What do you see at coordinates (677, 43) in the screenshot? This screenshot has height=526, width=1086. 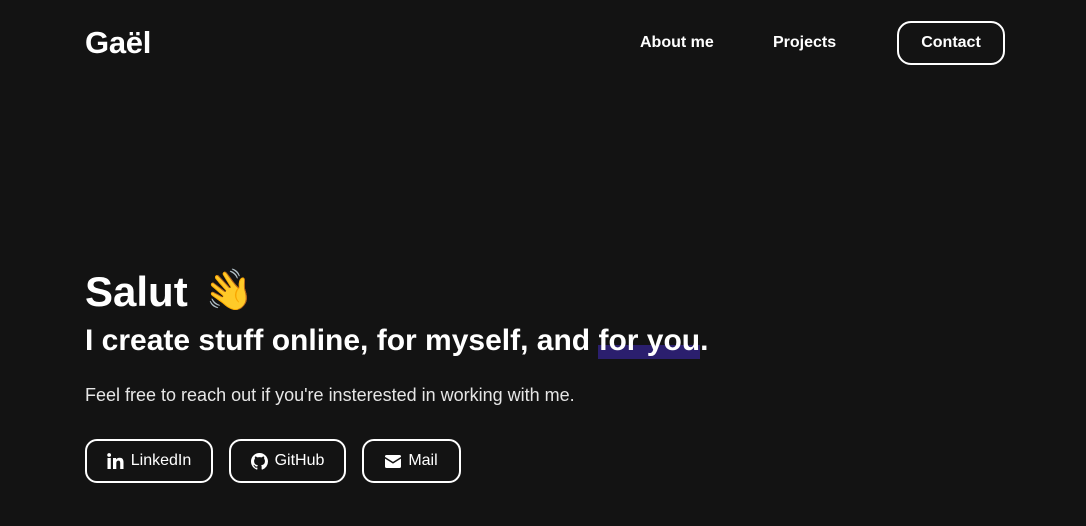 I see `nav-about-link: About me` at bounding box center [677, 43].